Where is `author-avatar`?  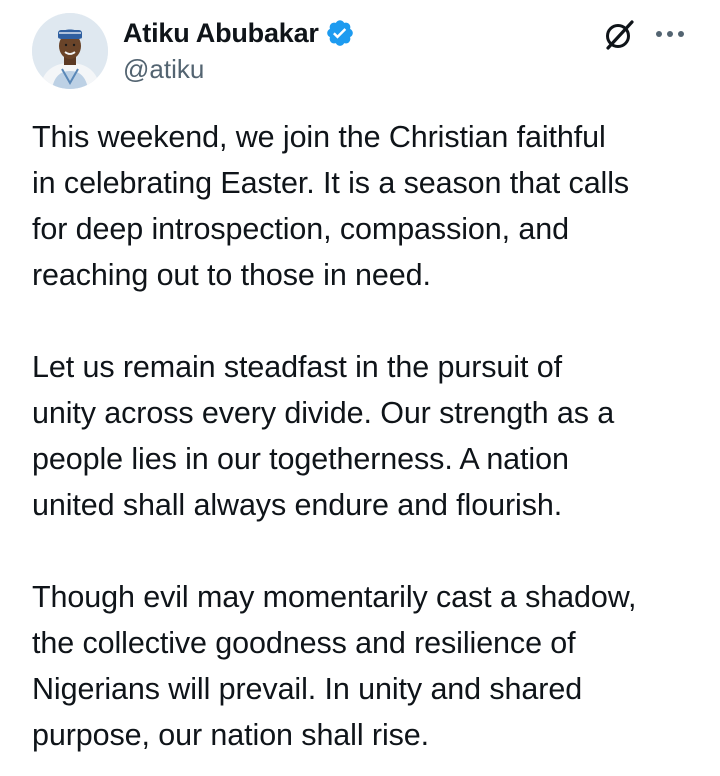
author-avatar is located at coordinates (70, 51).